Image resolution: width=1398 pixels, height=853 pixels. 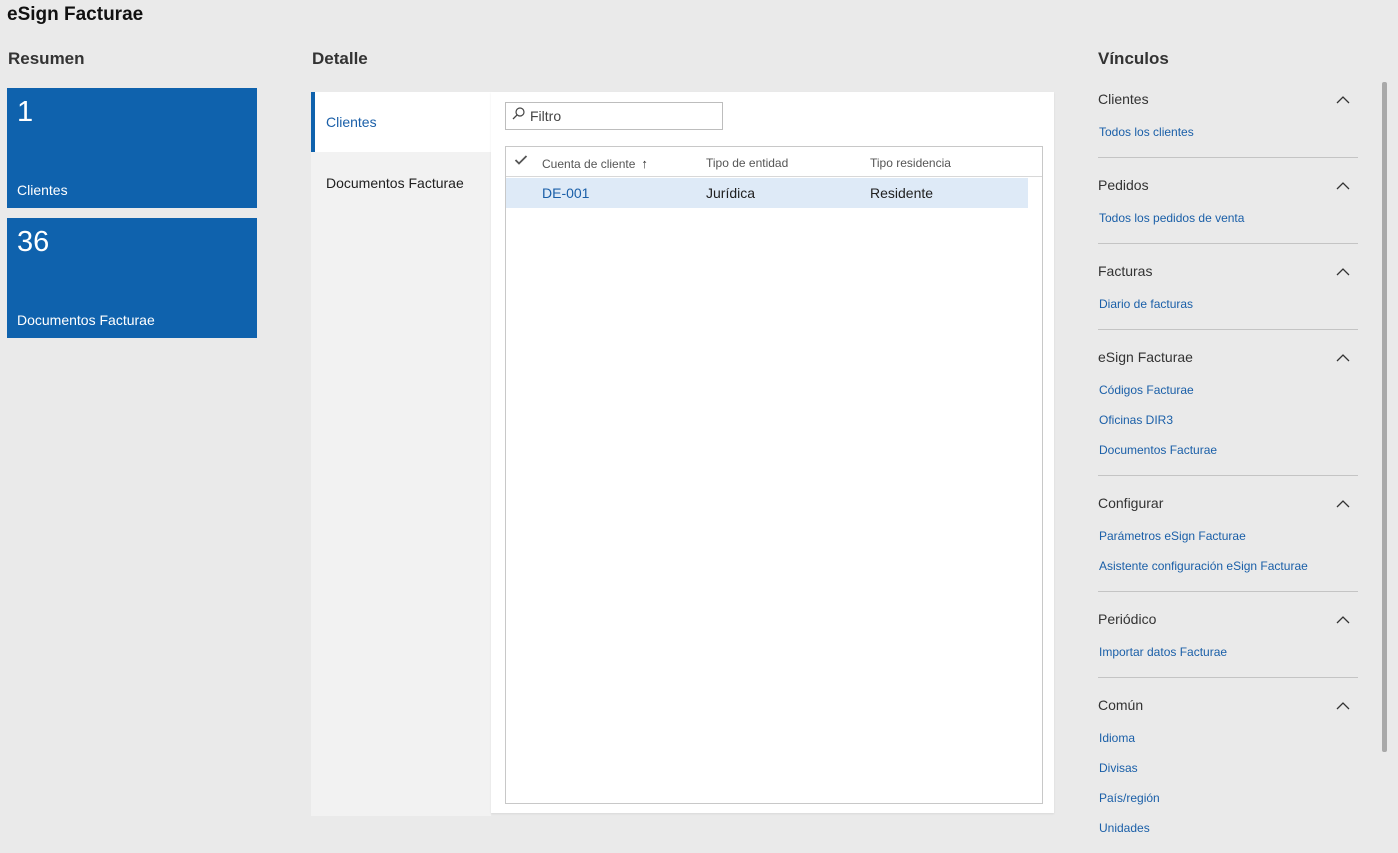 What do you see at coordinates (1131, 503) in the screenshot?
I see `link-group-title: Configurar` at bounding box center [1131, 503].